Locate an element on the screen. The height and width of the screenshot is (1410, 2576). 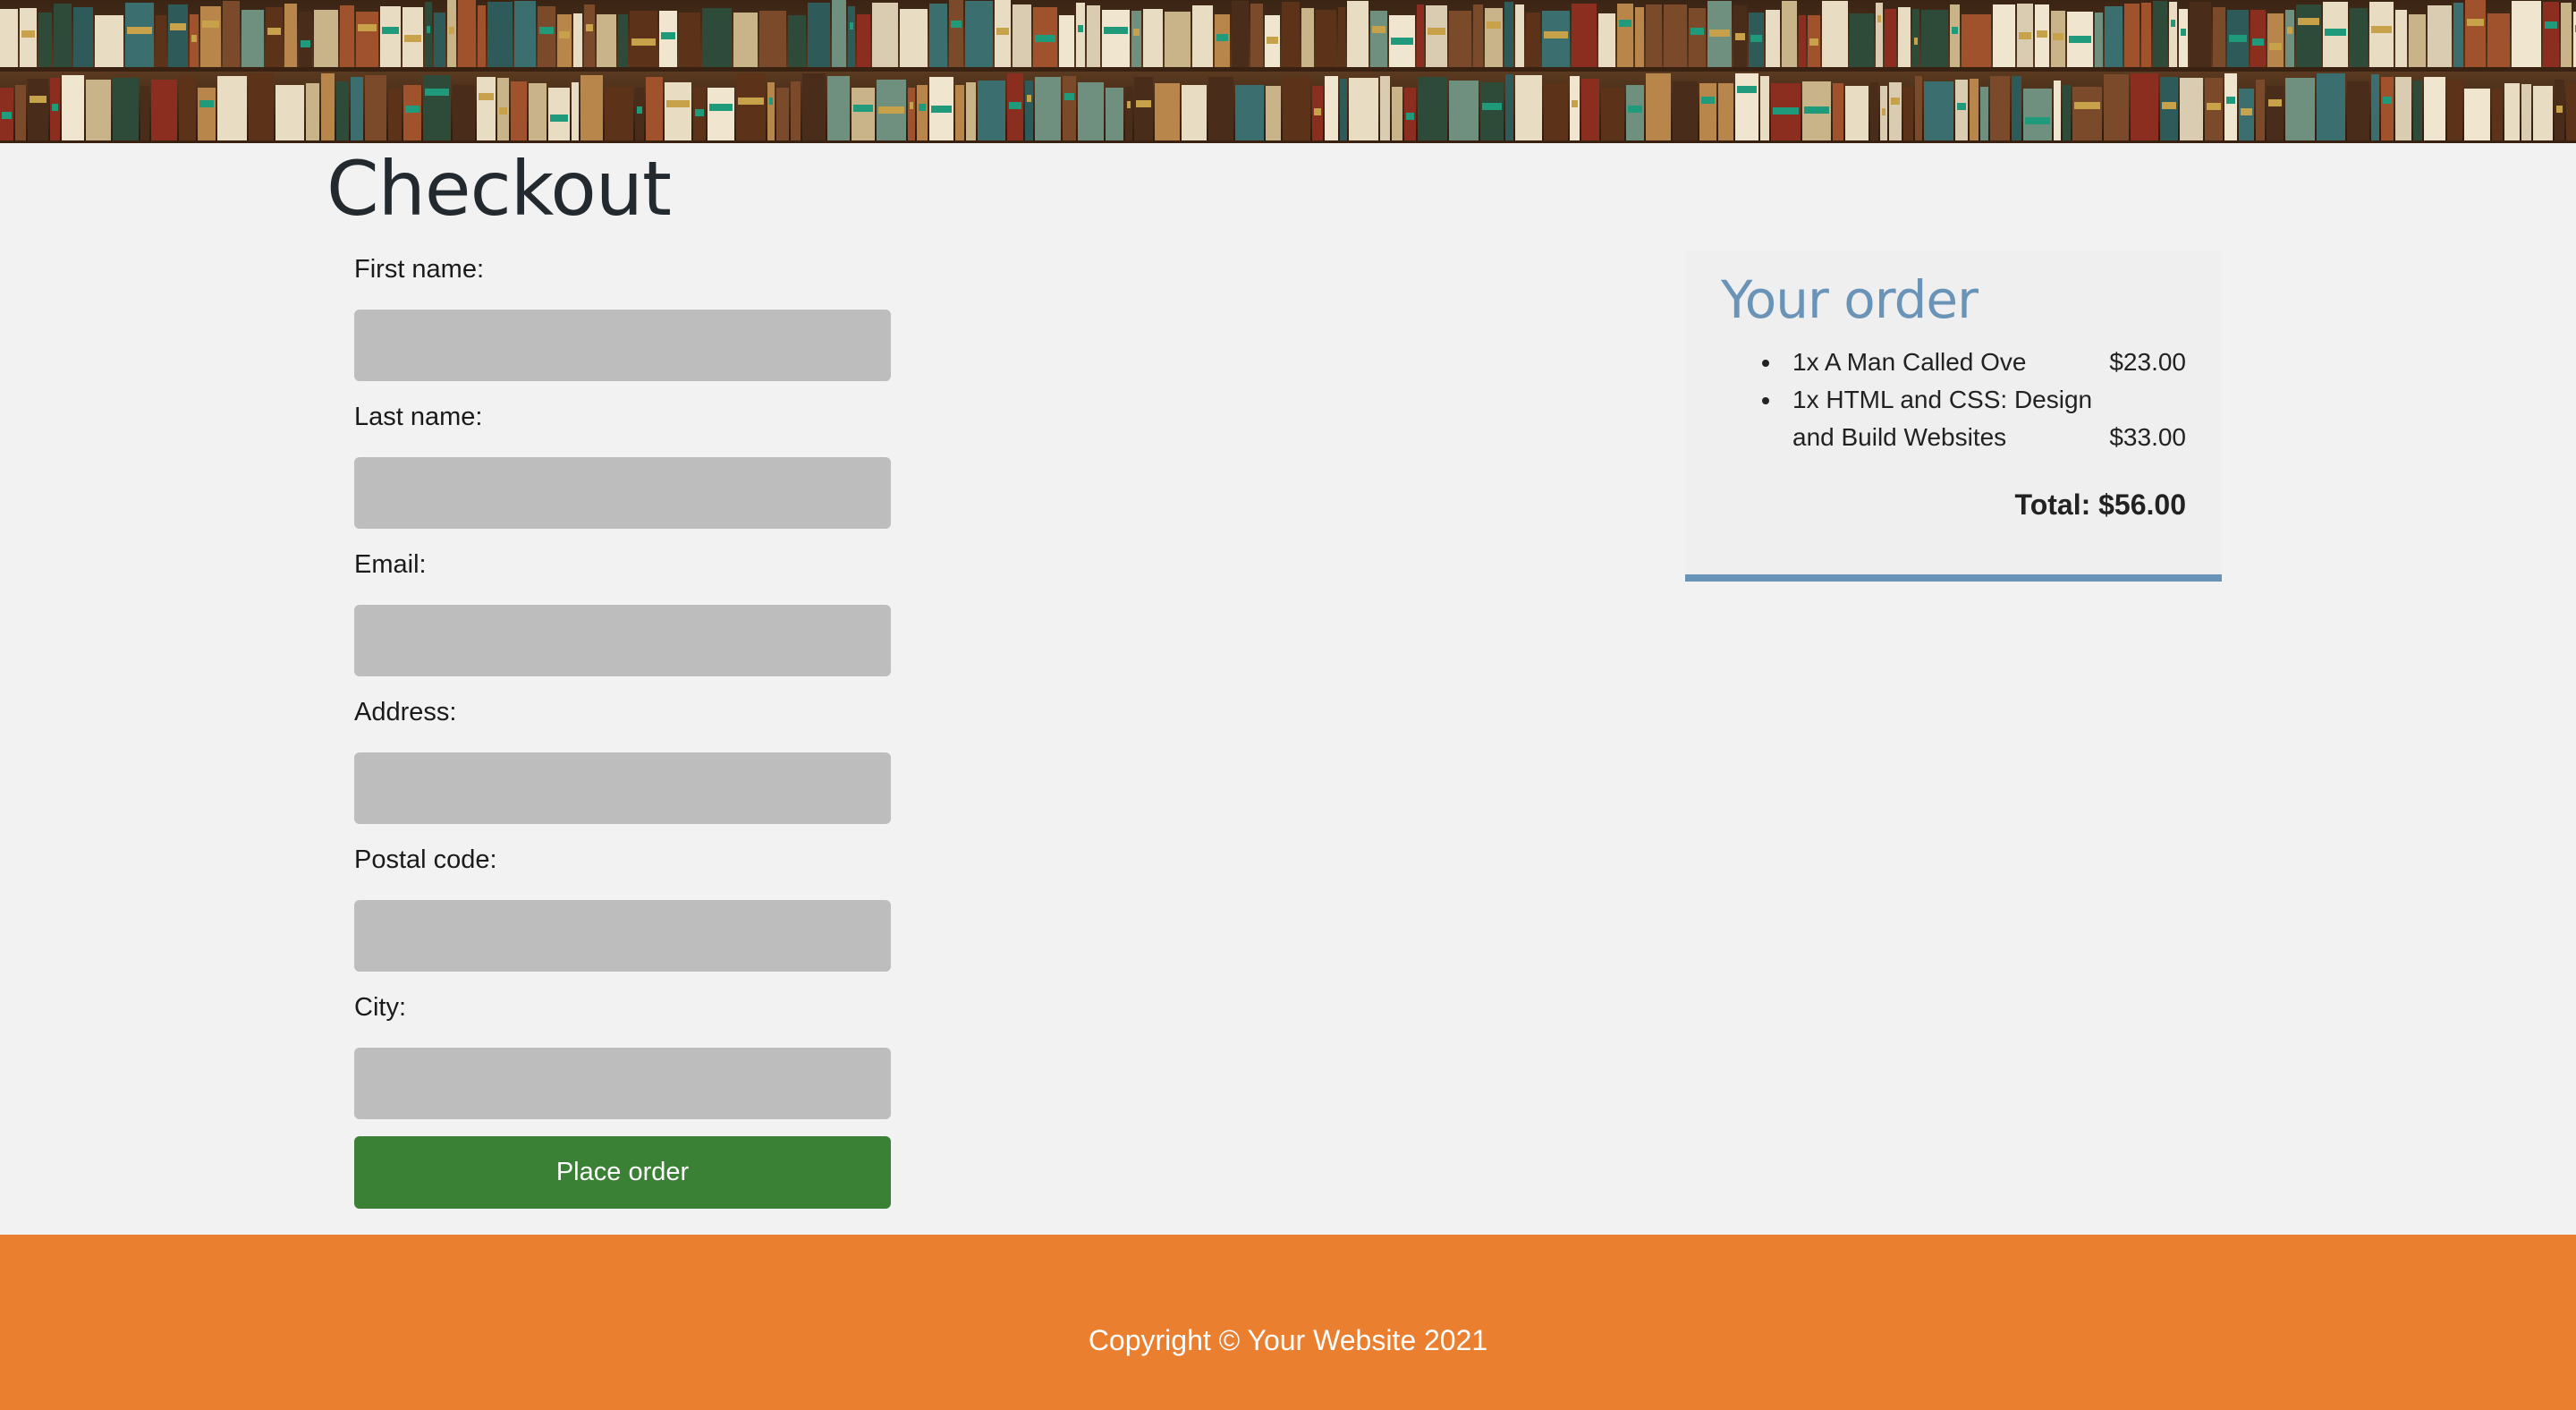
first-name-field-group: First name: is located at coordinates (622, 325).